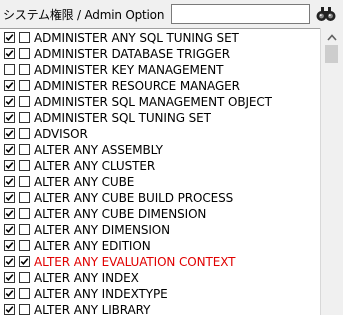  I want to click on scroll-up-arrow-icon, so click(332, 37).